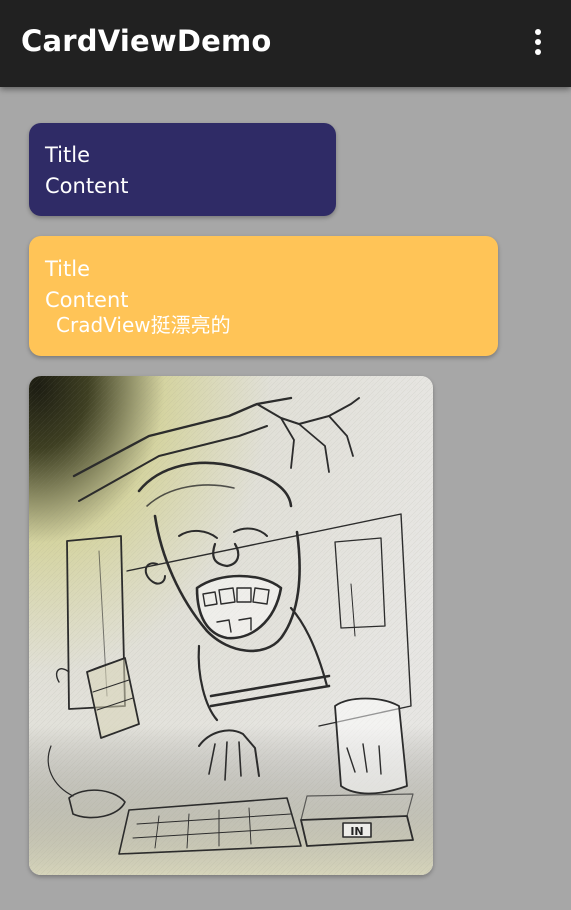 This screenshot has width=571, height=910. Describe the element at coordinates (356, 831) in the screenshot. I see `sign-text: IN` at that location.